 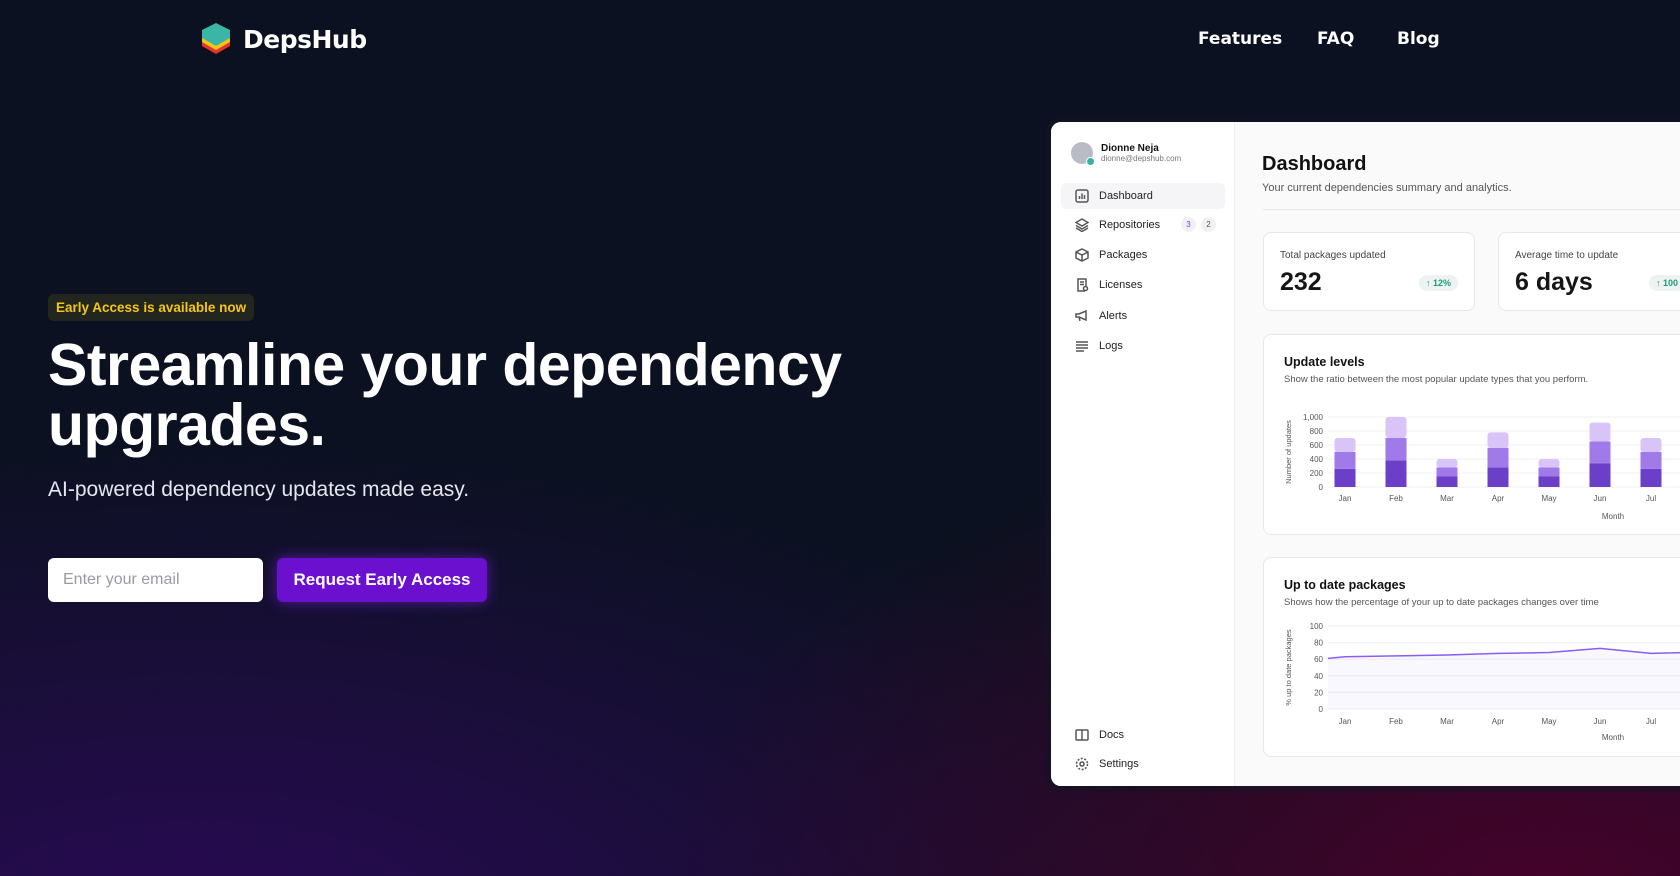 I want to click on stat-label: Average time to update, so click(x=1567, y=255).